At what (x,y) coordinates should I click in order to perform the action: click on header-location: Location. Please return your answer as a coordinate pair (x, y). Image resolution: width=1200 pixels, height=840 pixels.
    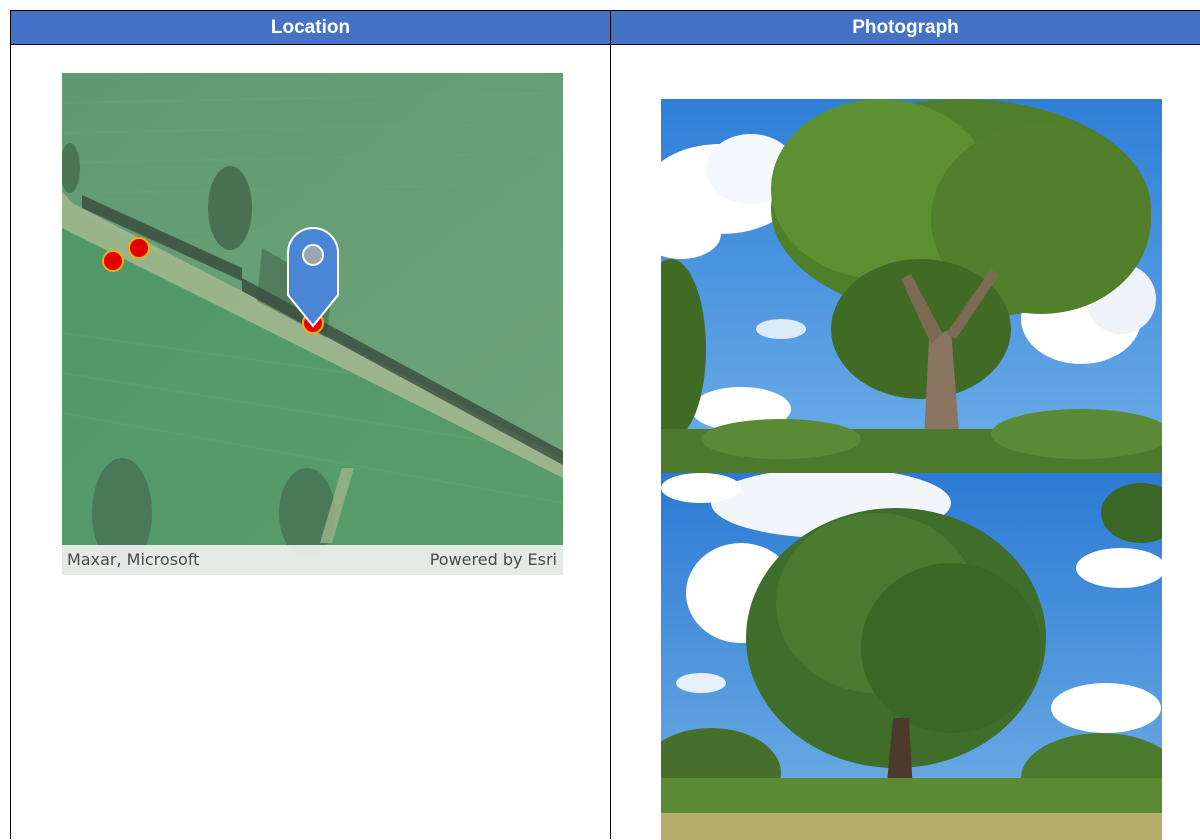
    Looking at the image, I should click on (311, 28).